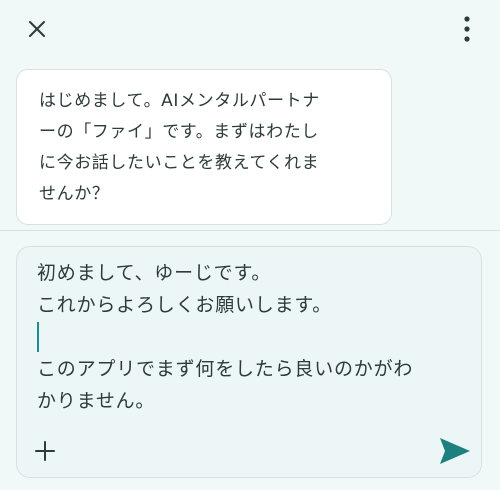  I want to click on message-line: に今お話したいことを教えてくれま, so click(179, 163).